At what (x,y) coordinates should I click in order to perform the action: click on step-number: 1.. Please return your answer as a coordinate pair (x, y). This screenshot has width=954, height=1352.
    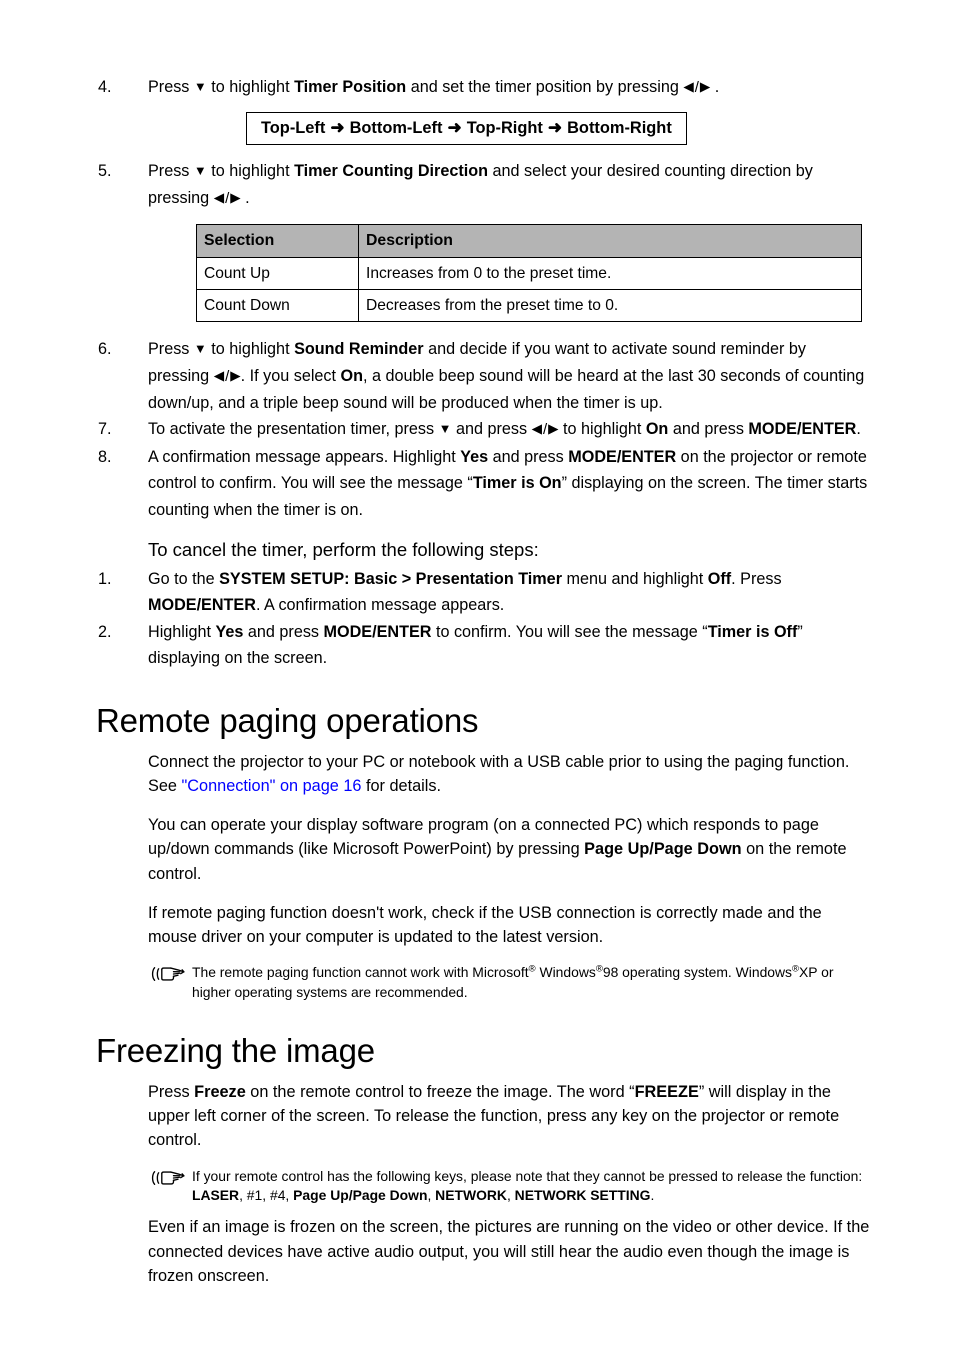
    Looking at the image, I should click on (105, 579).